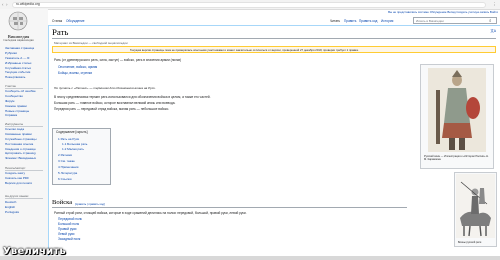  Describe the element at coordinates (457, 110) in the screenshot. I see `warrior-illustration` at that location.